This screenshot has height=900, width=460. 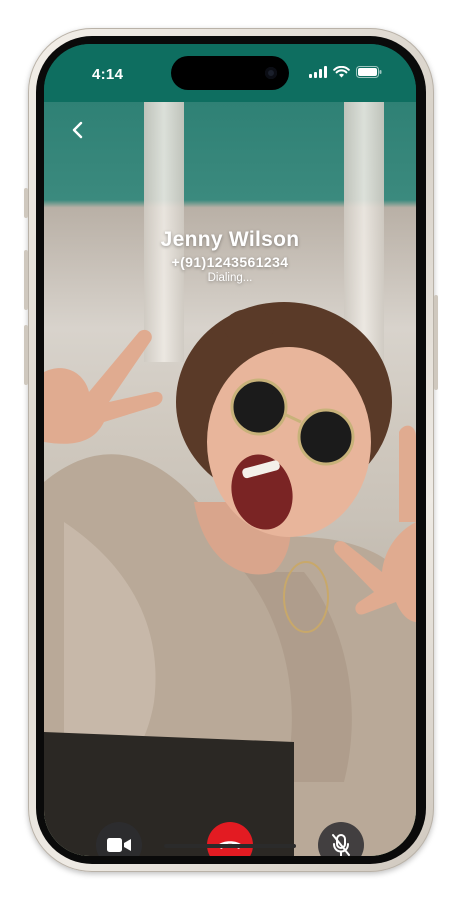 I want to click on home-indicator, so click(x=230, y=846).